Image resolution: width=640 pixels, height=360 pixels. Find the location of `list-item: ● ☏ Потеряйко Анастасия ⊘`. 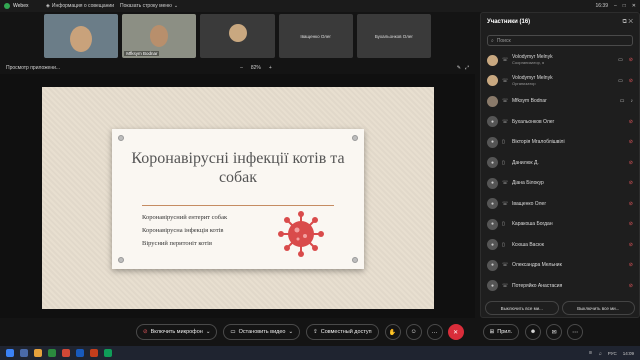

list-item: ● ☏ Потеряйко Анастасия ⊘ is located at coordinates (560, 286).